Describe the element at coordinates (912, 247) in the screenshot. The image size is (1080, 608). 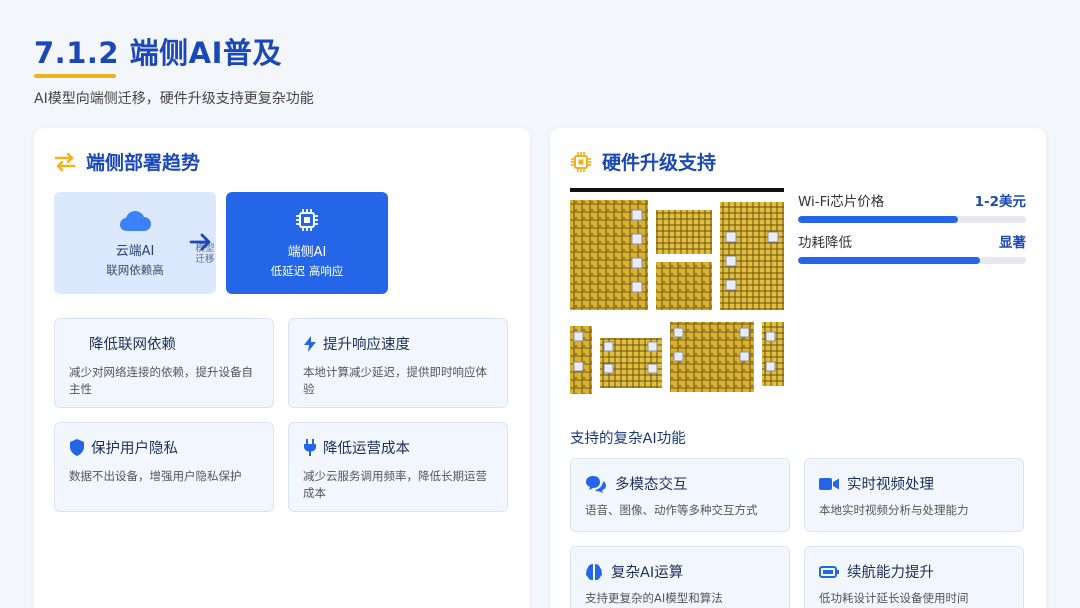
I see `metric-power-reduction: 功耗降低 显著` at that location.